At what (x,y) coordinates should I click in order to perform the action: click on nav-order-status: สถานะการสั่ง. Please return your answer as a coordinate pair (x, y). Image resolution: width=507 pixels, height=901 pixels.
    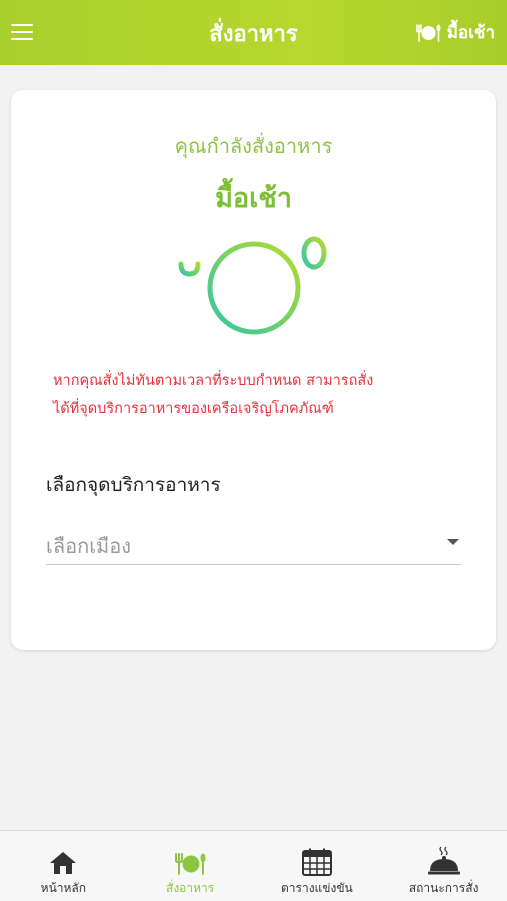
    Looking at the image, I should click on (443, 866).